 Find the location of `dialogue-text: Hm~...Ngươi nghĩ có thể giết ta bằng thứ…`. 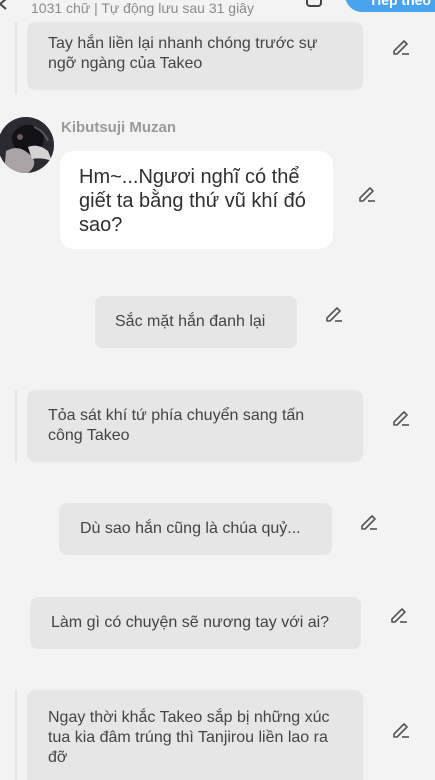

dialogue-text: Hm~...Ngươi nghĩ có thể giết ta bằng thứ… is located at coordinates (192, 201).